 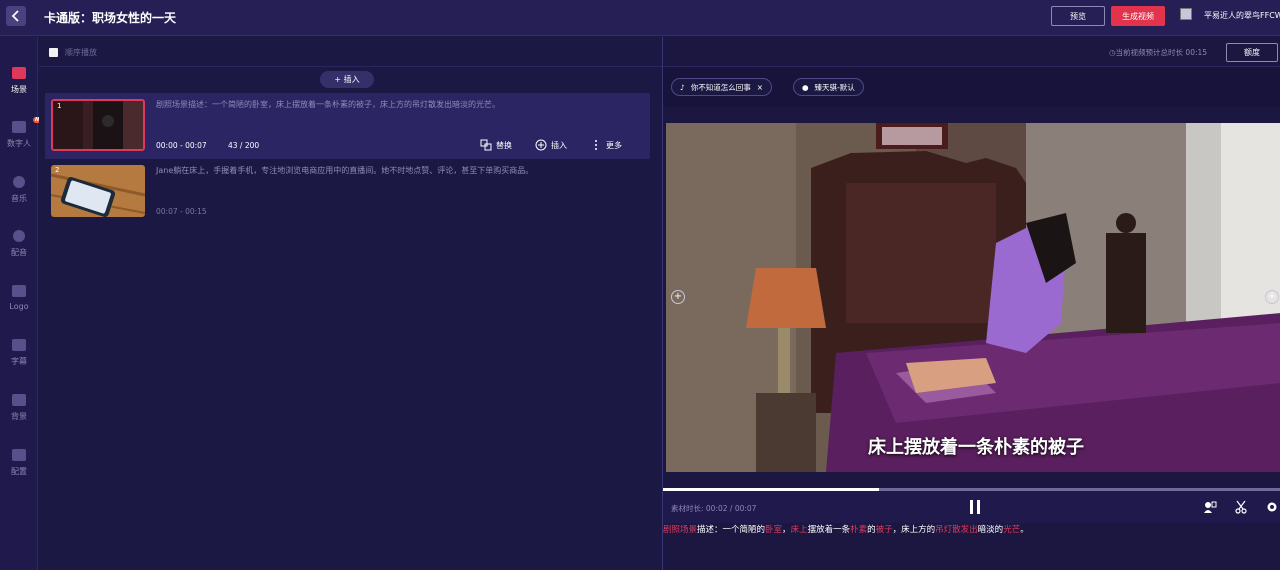 I want to click on sidebar-item-label: 音乐, so click(x=19, y=198).